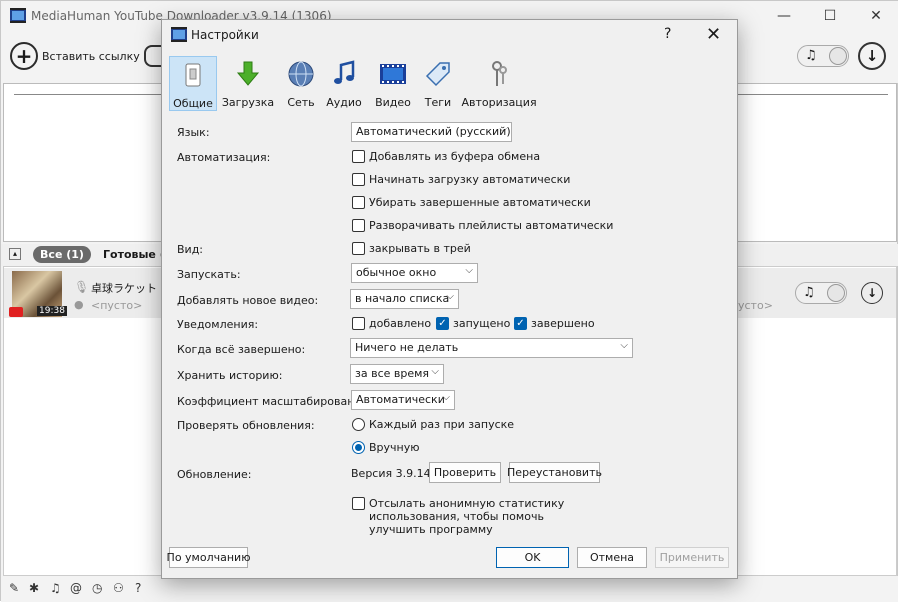 Image resolution: width=898 pixels, height=602 pixels. What do you see at coordinates (692, 557) in the screenshot?
I see `apply-button: Применить` at bounding box center [692, 557].